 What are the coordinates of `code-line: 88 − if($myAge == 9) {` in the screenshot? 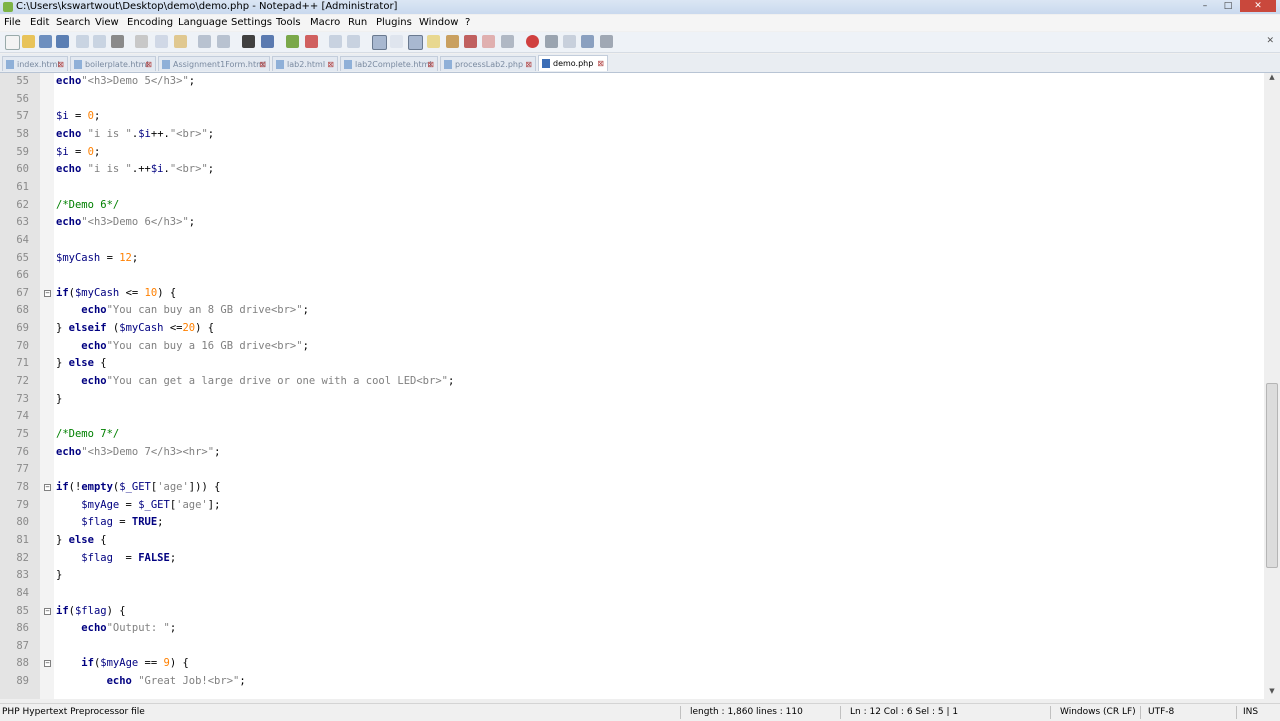 It's located at (632, 664).